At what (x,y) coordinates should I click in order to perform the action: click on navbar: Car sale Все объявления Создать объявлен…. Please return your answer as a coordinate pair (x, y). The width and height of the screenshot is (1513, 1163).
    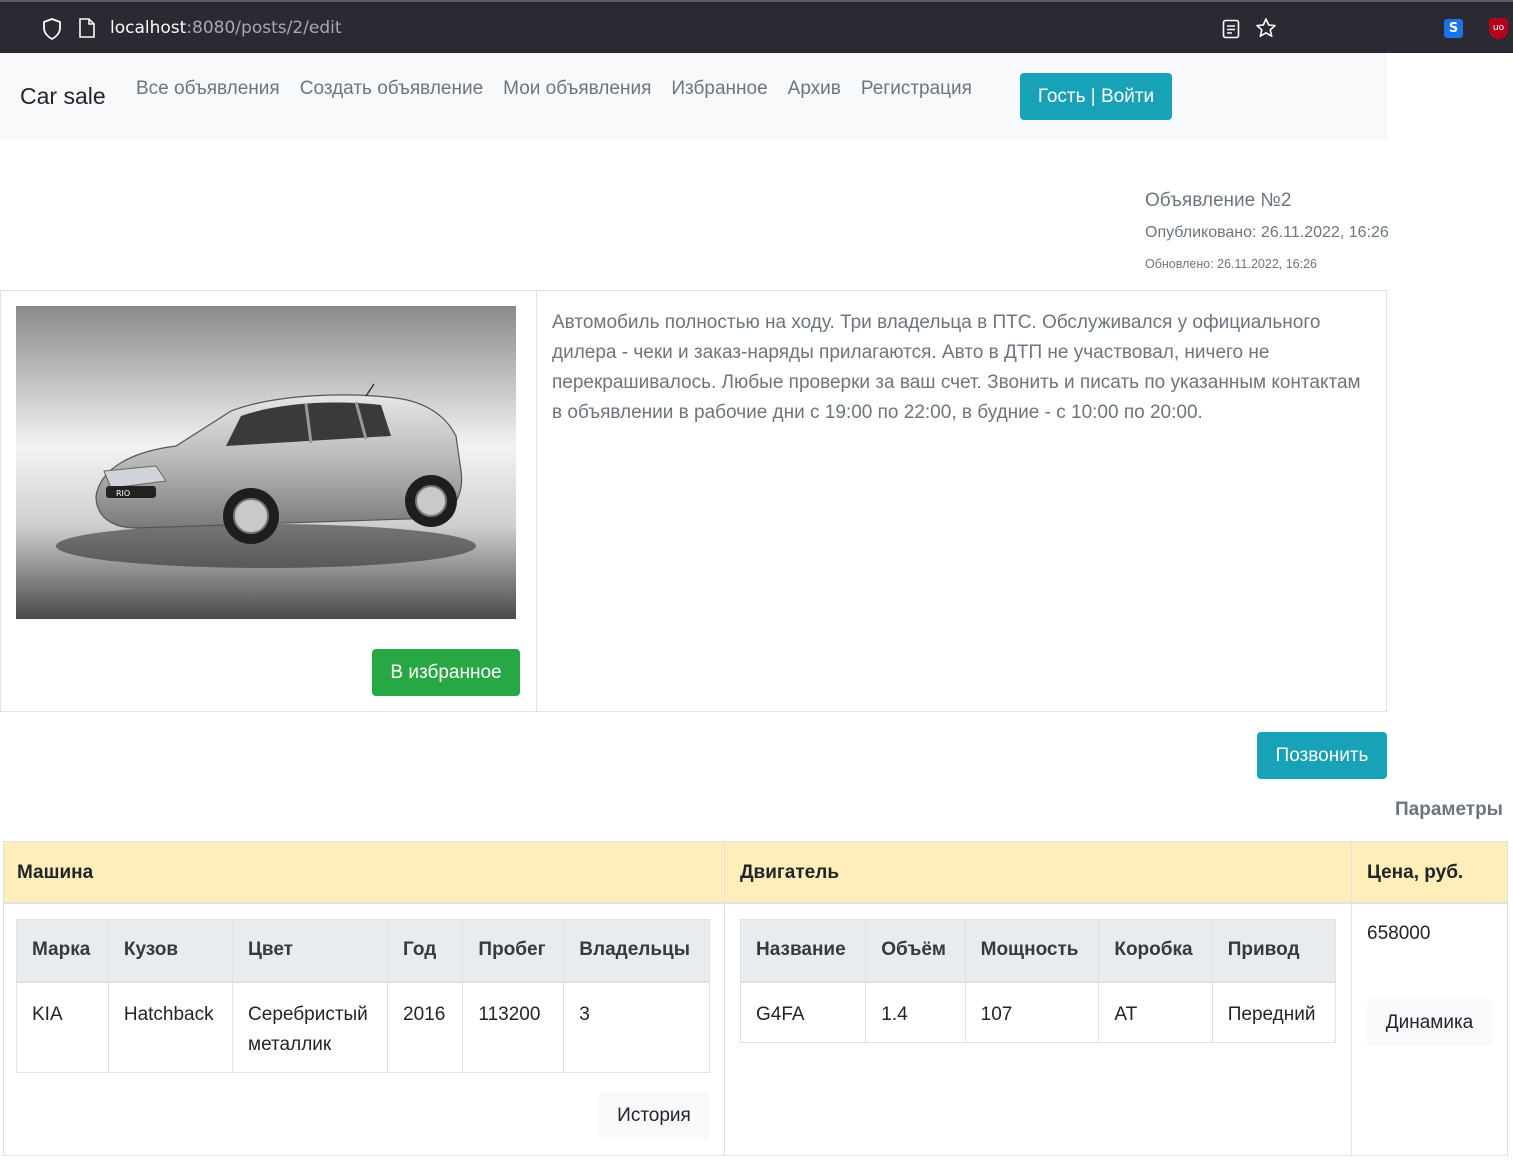
    Looking at the image, I should click on (693, 96).